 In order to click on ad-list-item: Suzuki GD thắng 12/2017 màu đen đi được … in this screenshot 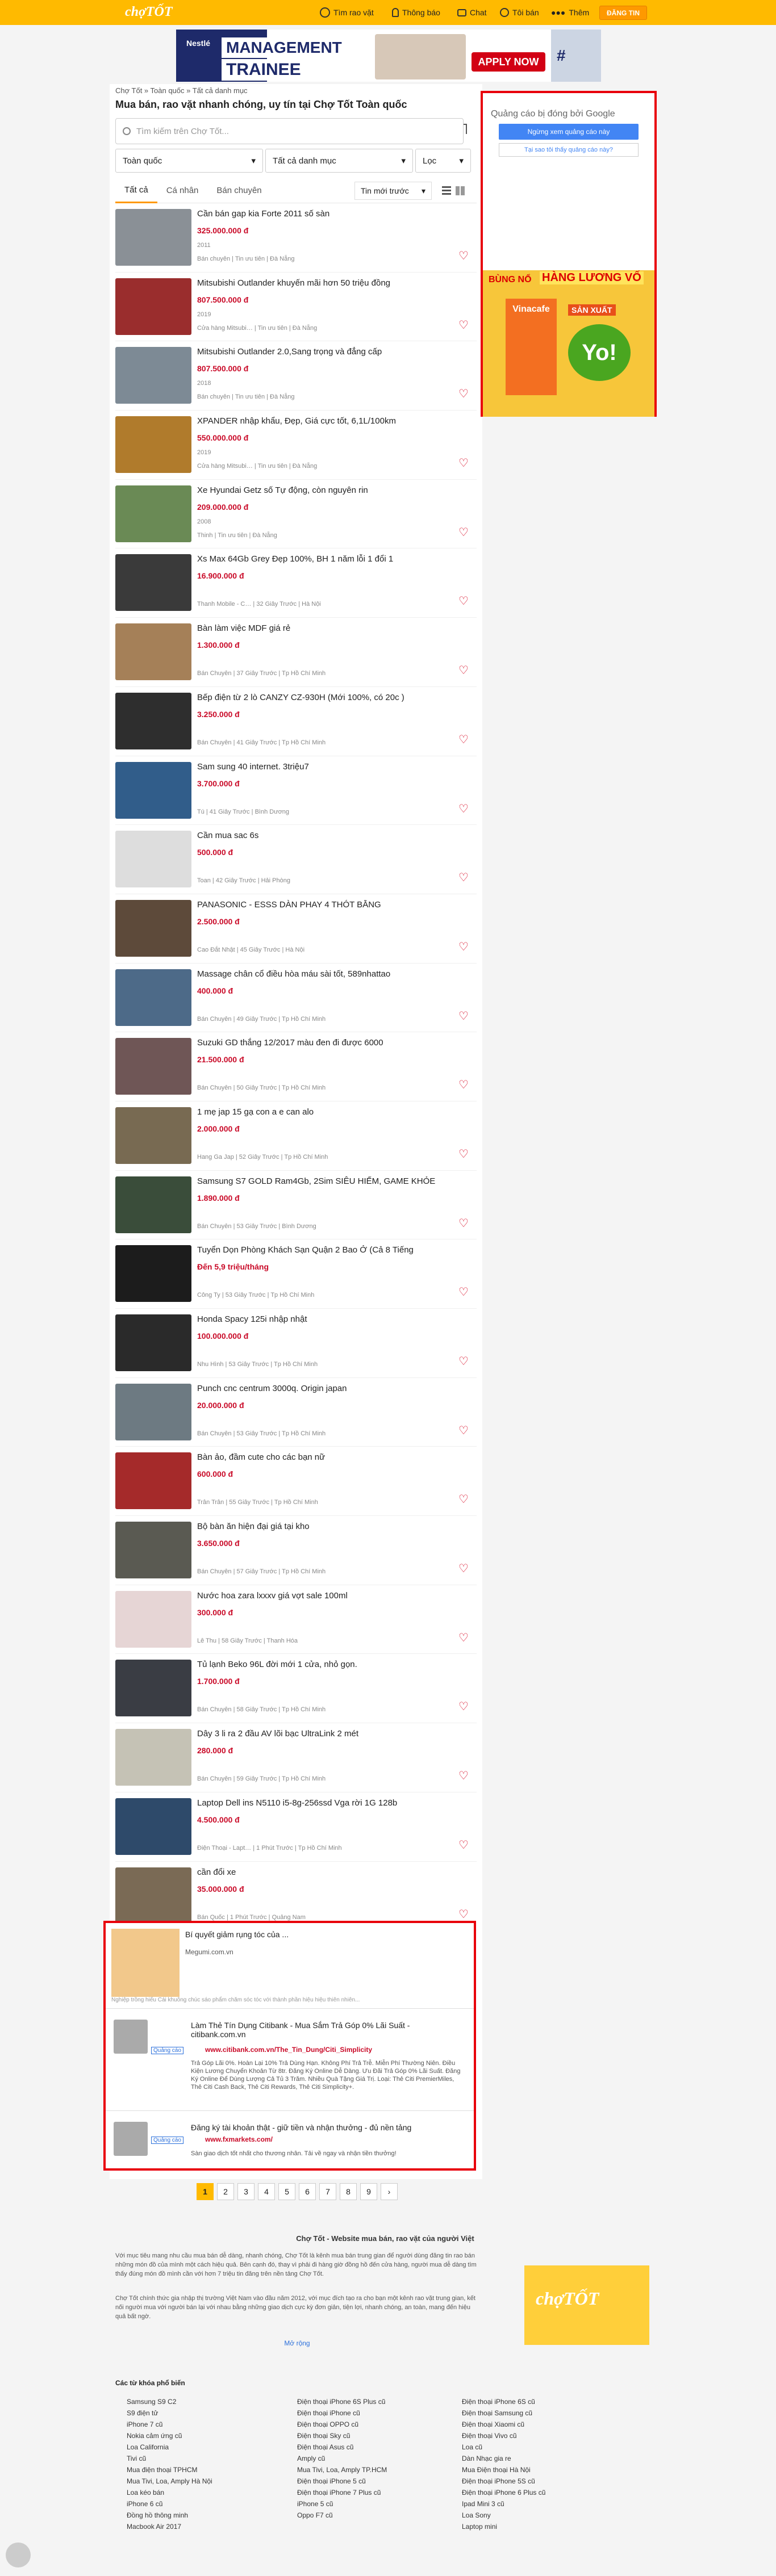, I will do `click(296, 1066)`.